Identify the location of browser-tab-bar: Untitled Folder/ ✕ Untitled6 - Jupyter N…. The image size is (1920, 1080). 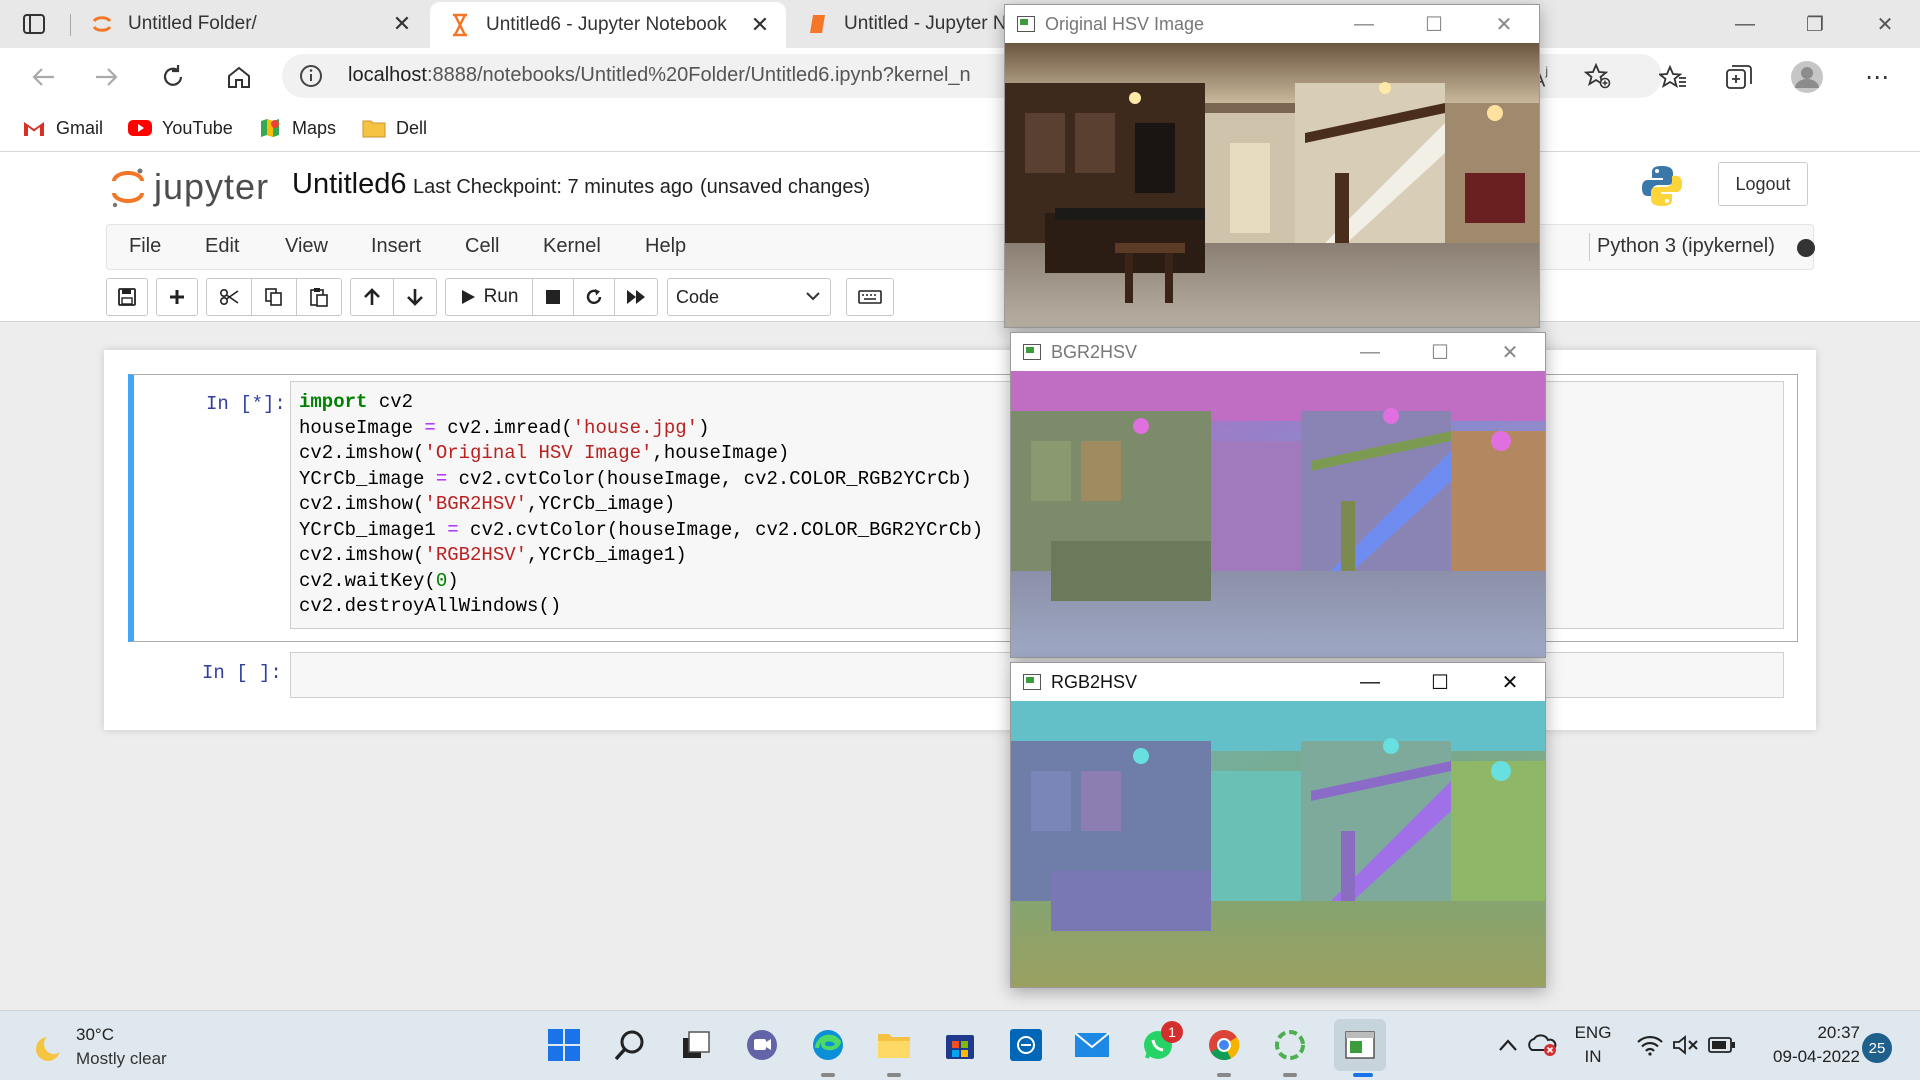
(960, 24).